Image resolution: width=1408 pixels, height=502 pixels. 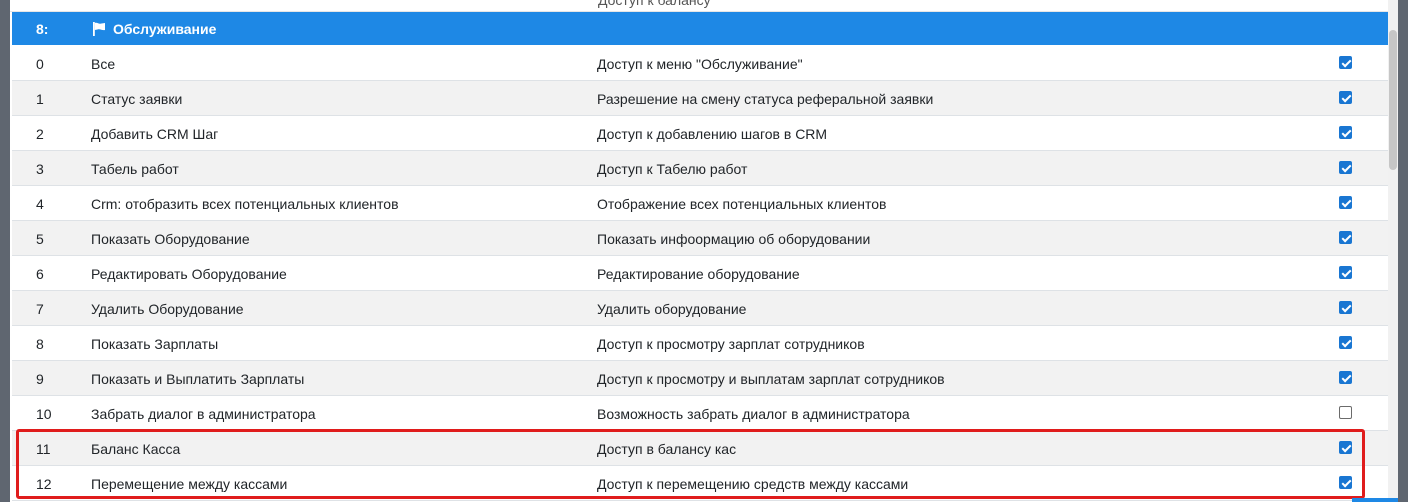 I want to click on row-number: 4, so click(x=40, y=204).